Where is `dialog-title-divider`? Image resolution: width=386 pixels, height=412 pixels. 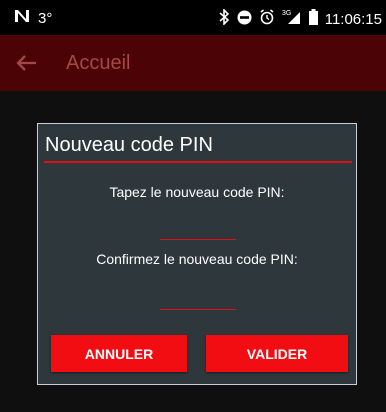 dialog-title-divider is located at coordinates (198, 162).